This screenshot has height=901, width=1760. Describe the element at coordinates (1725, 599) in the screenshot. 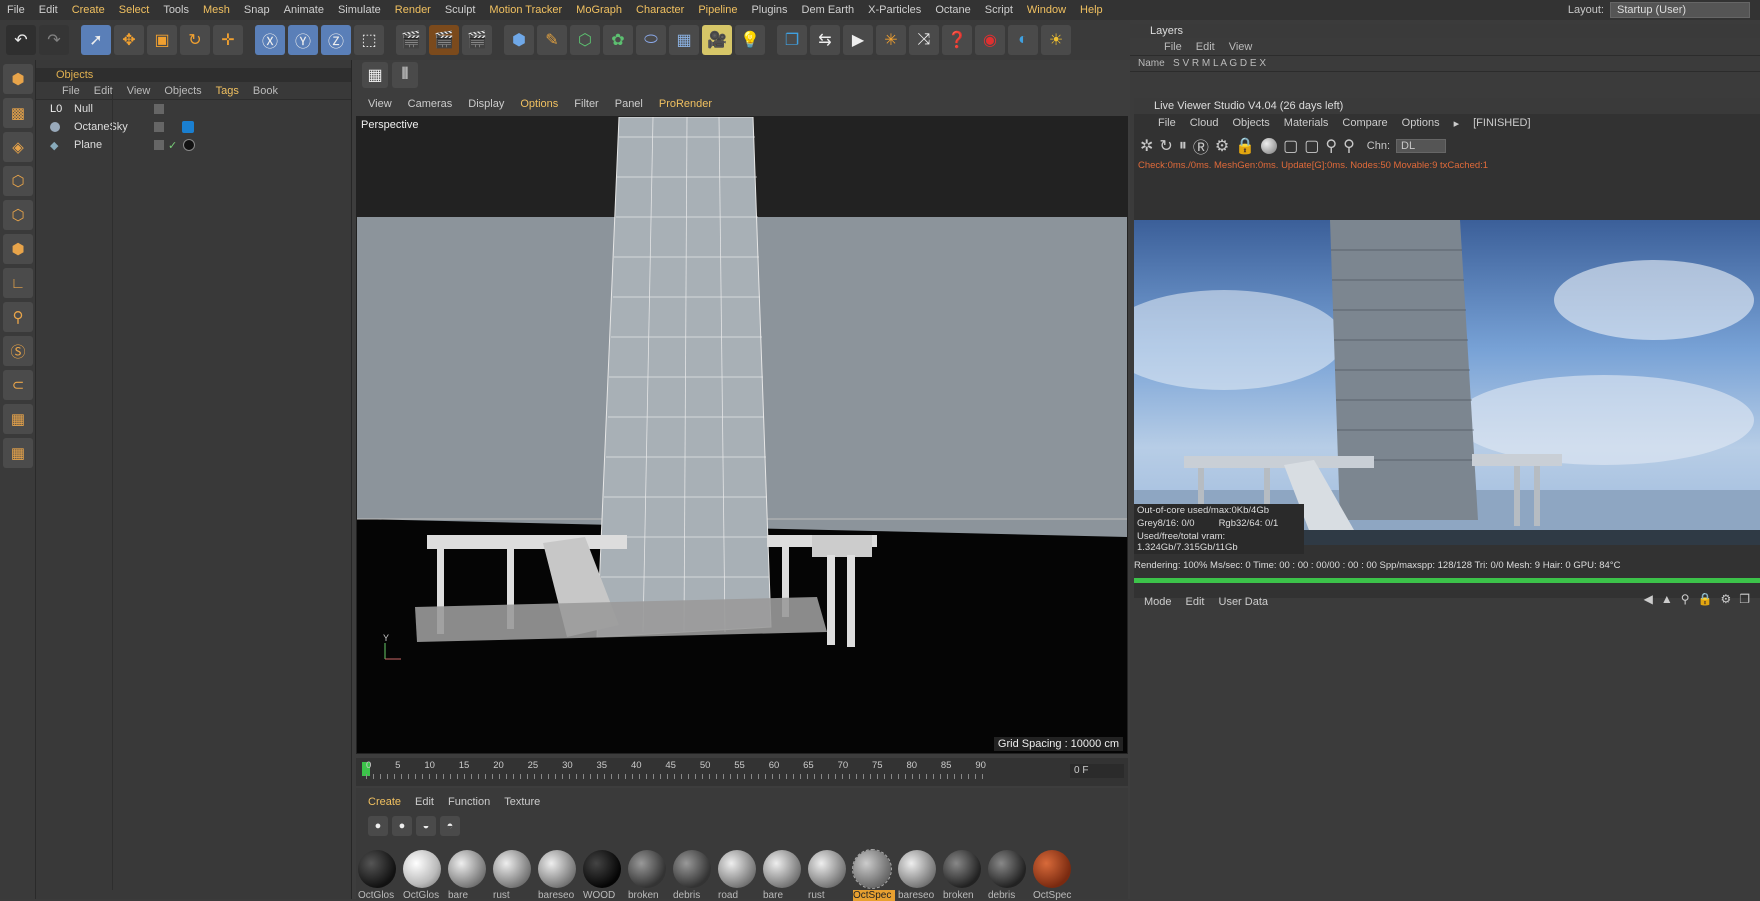

I see `settings-icon: ⚙` at that location.